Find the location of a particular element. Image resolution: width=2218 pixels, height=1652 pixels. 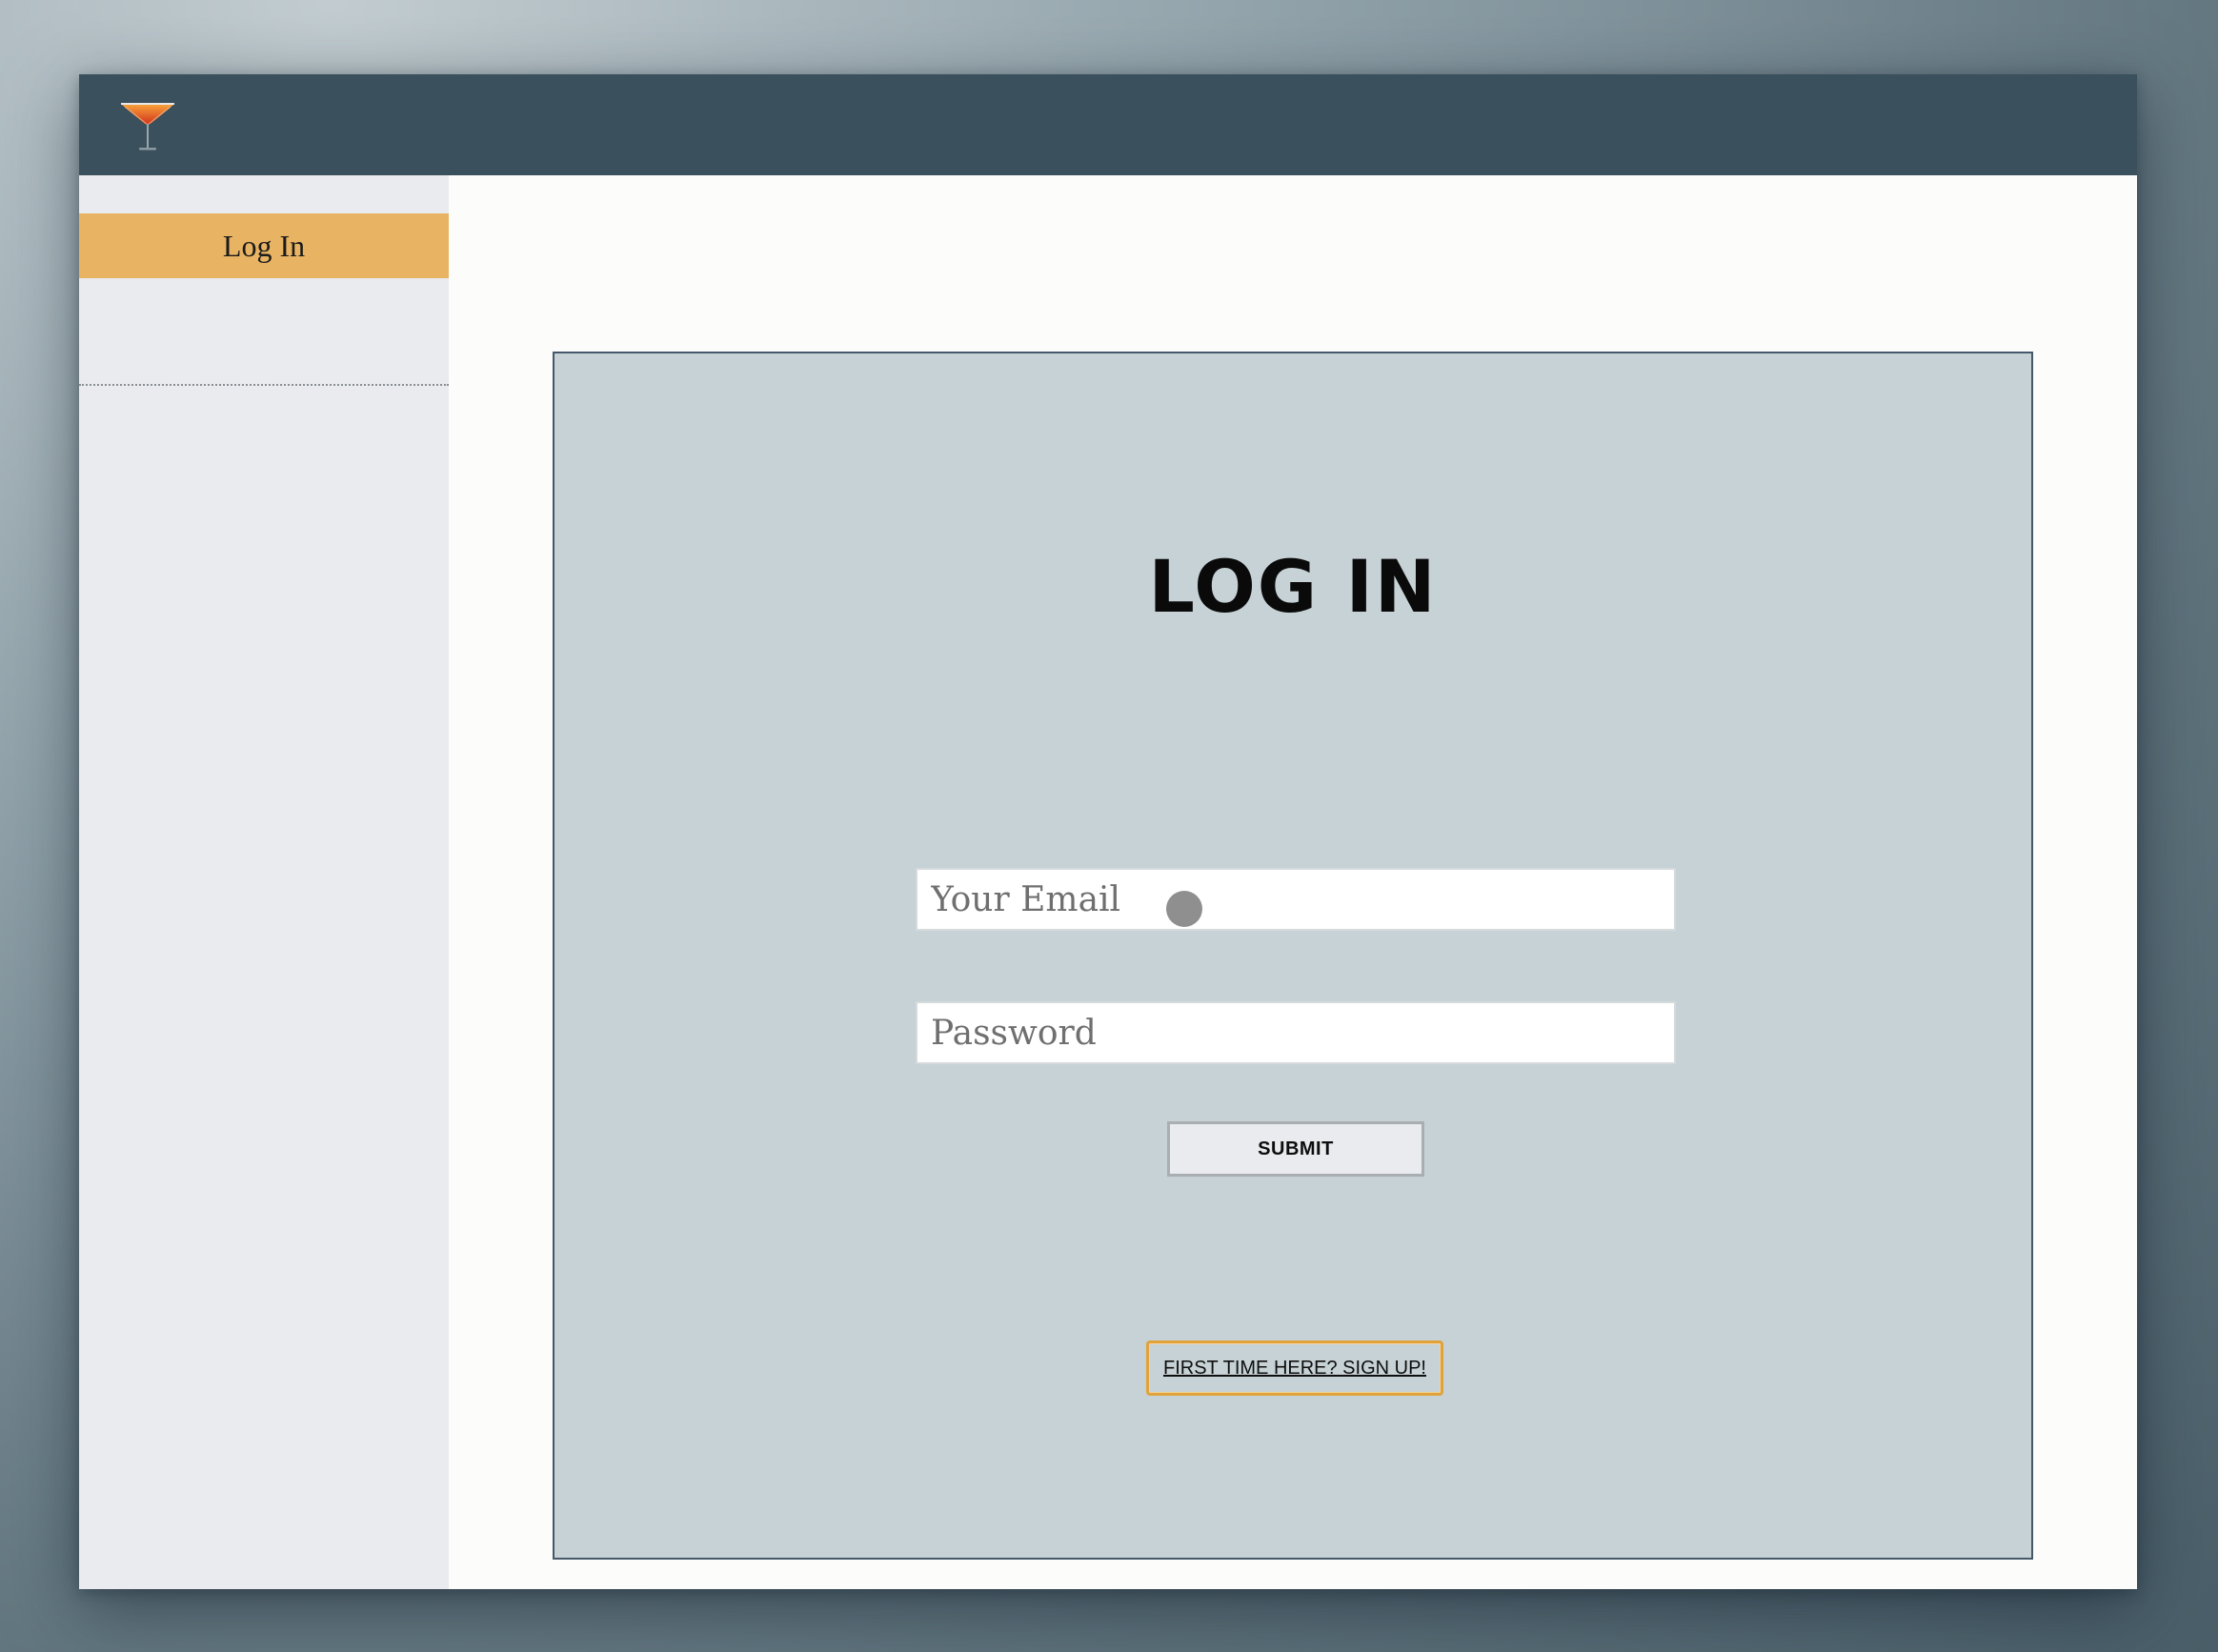

password-field is located at coordinates (1296, 1032).